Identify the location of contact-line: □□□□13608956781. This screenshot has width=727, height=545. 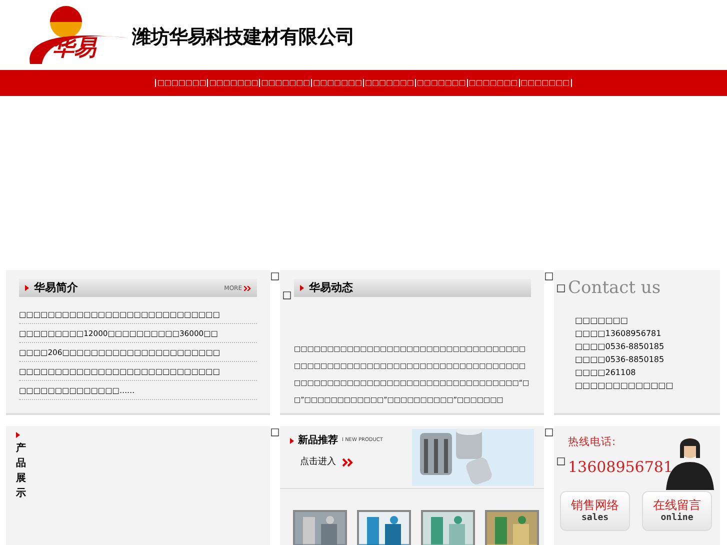
(618, 334).